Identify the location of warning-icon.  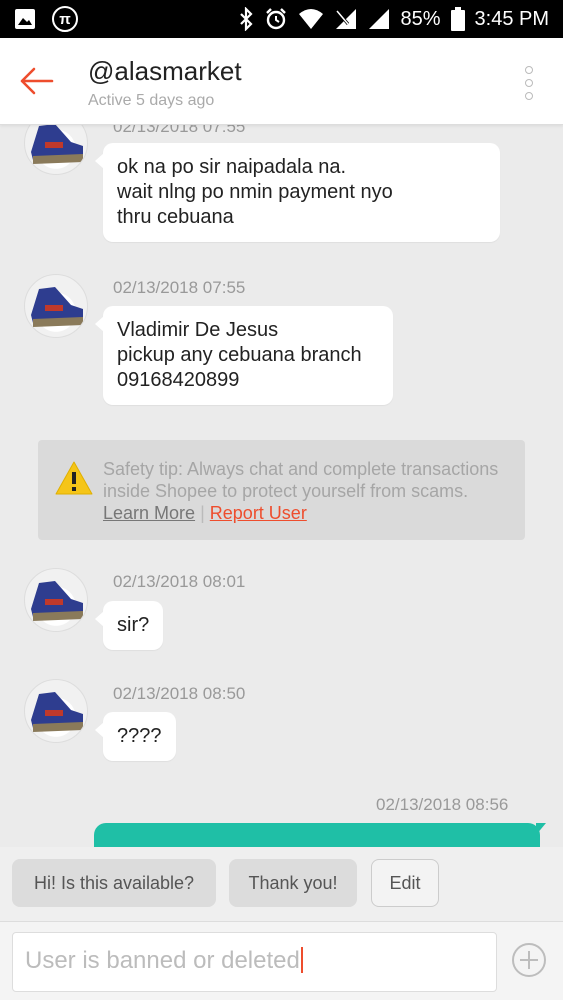
(74, 480).